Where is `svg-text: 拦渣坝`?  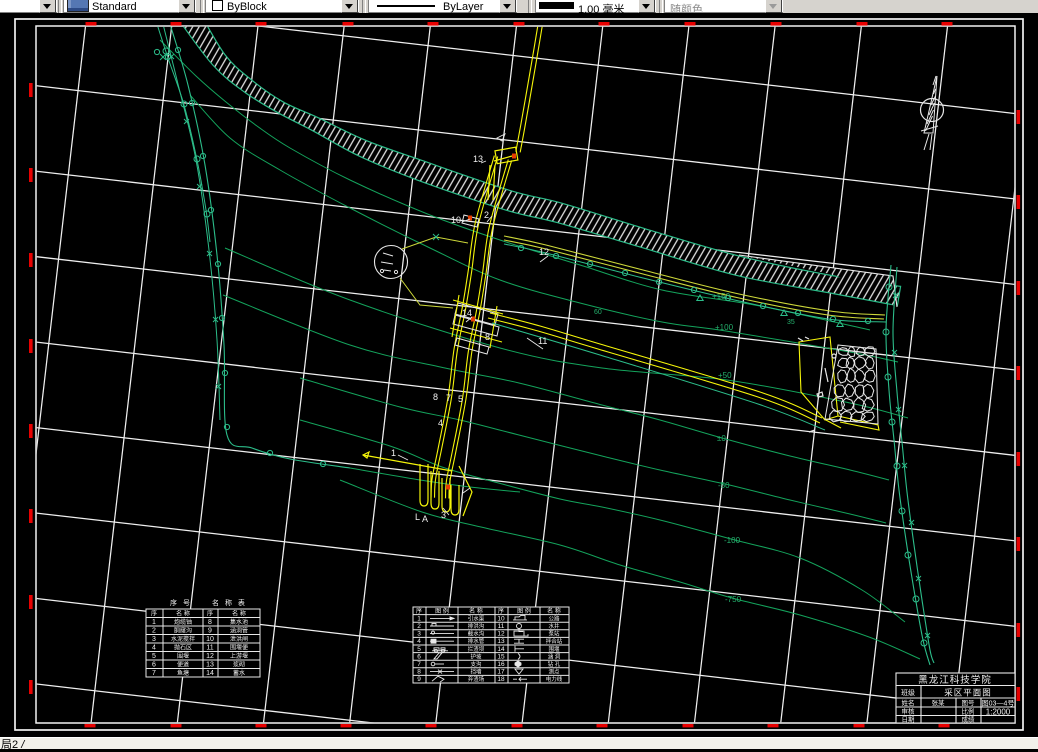
svg-text: 拦渣坝 is located at coordinates (476, 649).